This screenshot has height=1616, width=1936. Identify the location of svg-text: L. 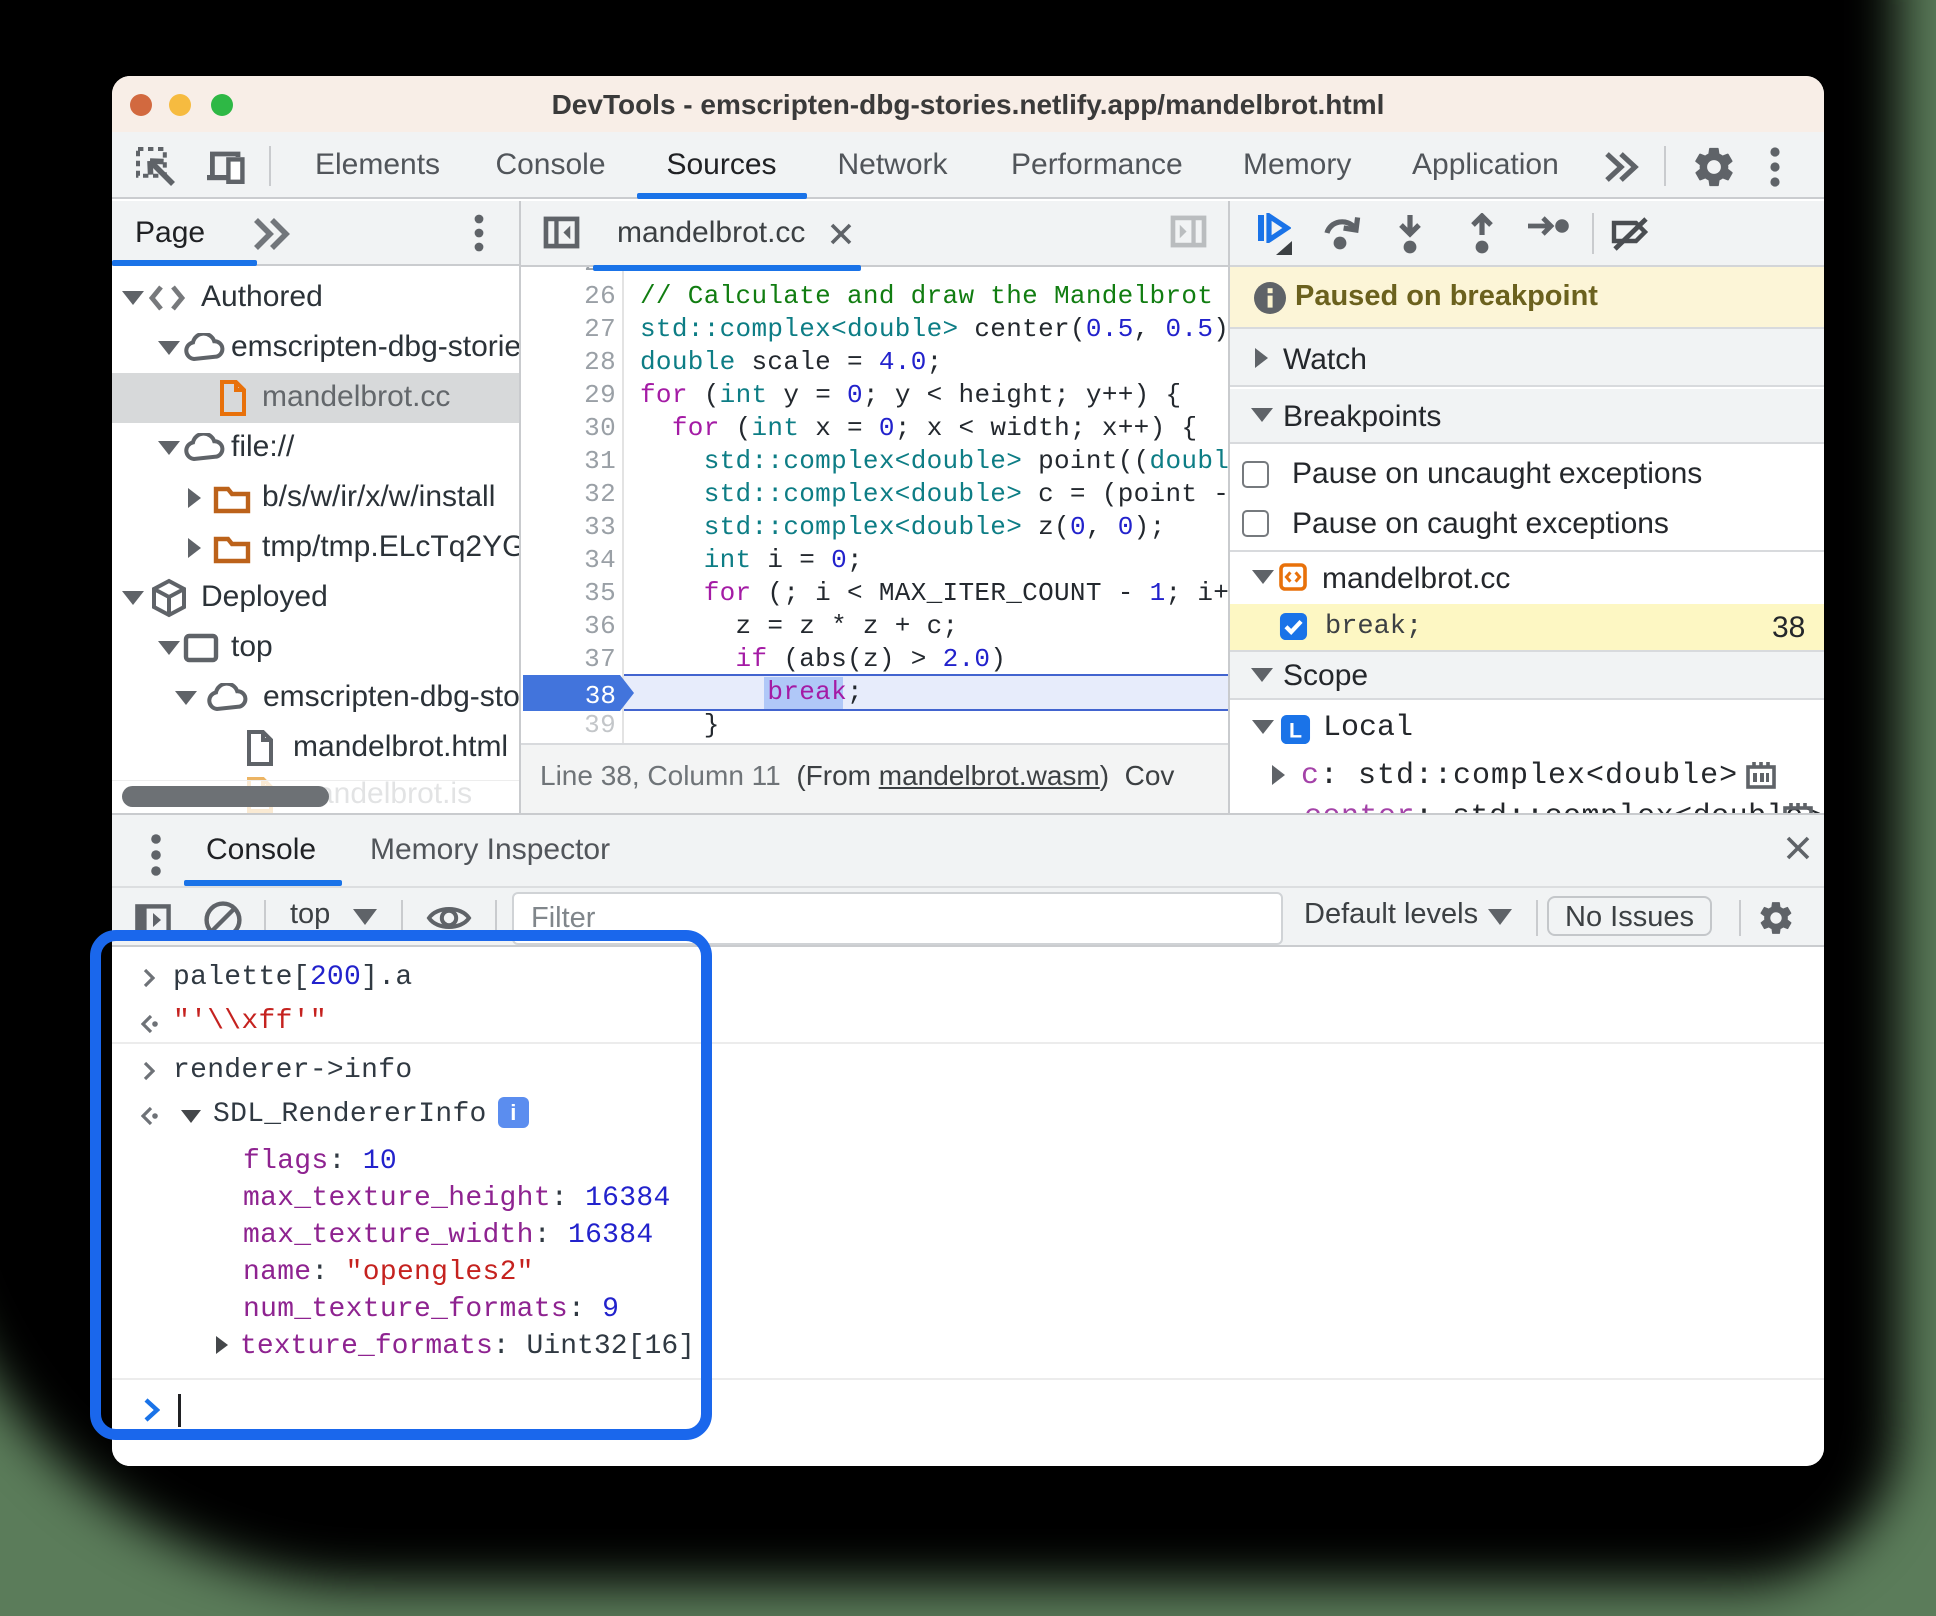
(1295, 730).